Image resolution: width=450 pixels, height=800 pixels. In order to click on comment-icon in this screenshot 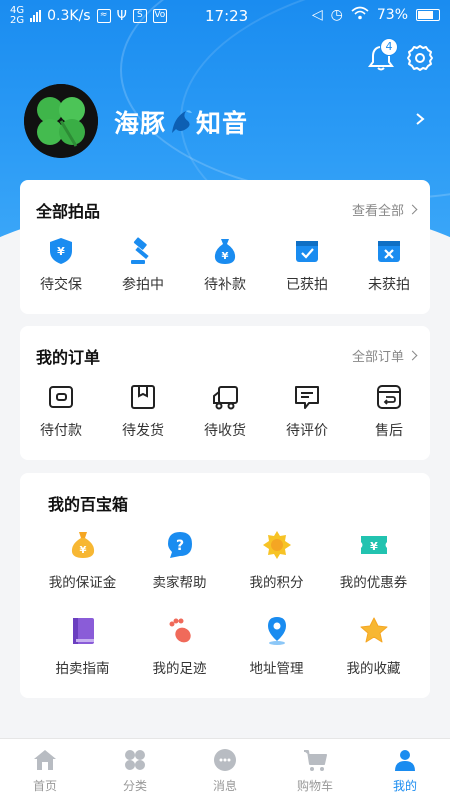, I will do `click(307, 397)`.